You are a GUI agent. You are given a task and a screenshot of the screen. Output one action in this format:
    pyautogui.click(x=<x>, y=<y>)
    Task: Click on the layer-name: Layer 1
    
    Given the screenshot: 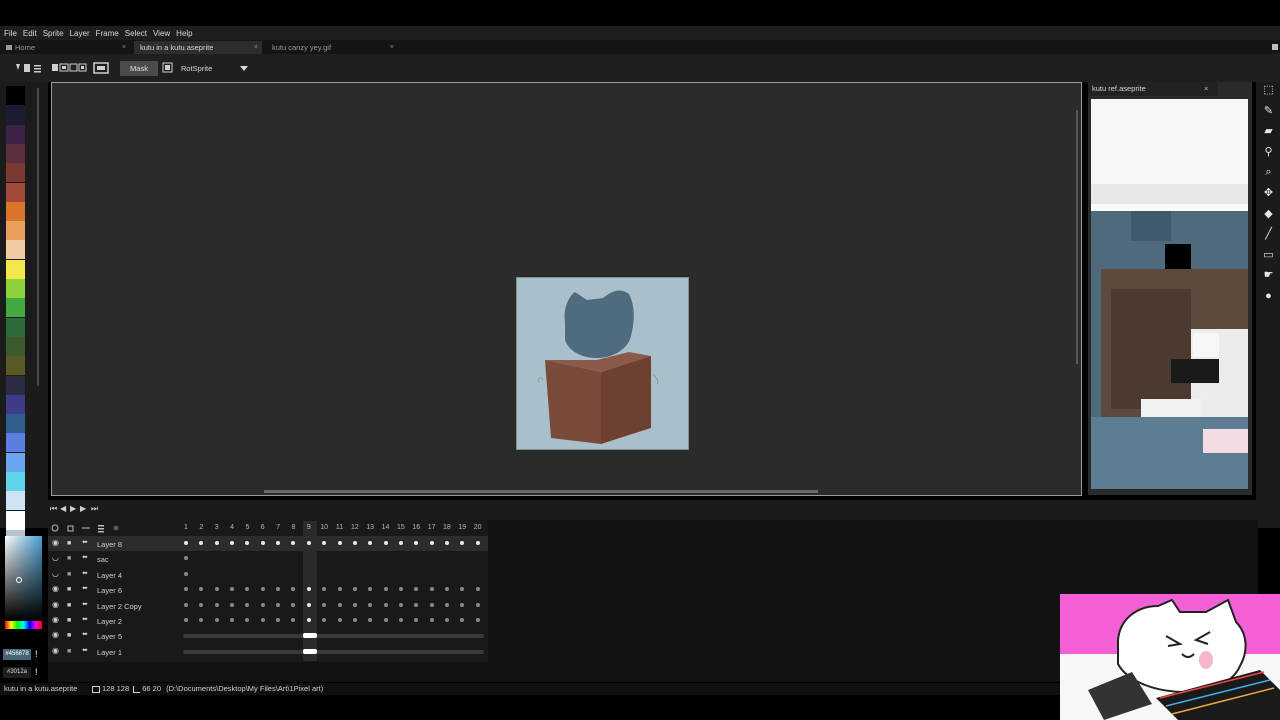 What is the action you would take?
    pyautogui.click(x=109, y=652)
    